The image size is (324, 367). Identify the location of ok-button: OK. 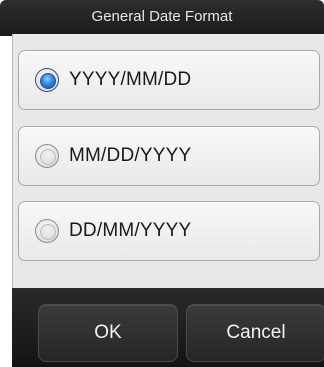
(108, 333).